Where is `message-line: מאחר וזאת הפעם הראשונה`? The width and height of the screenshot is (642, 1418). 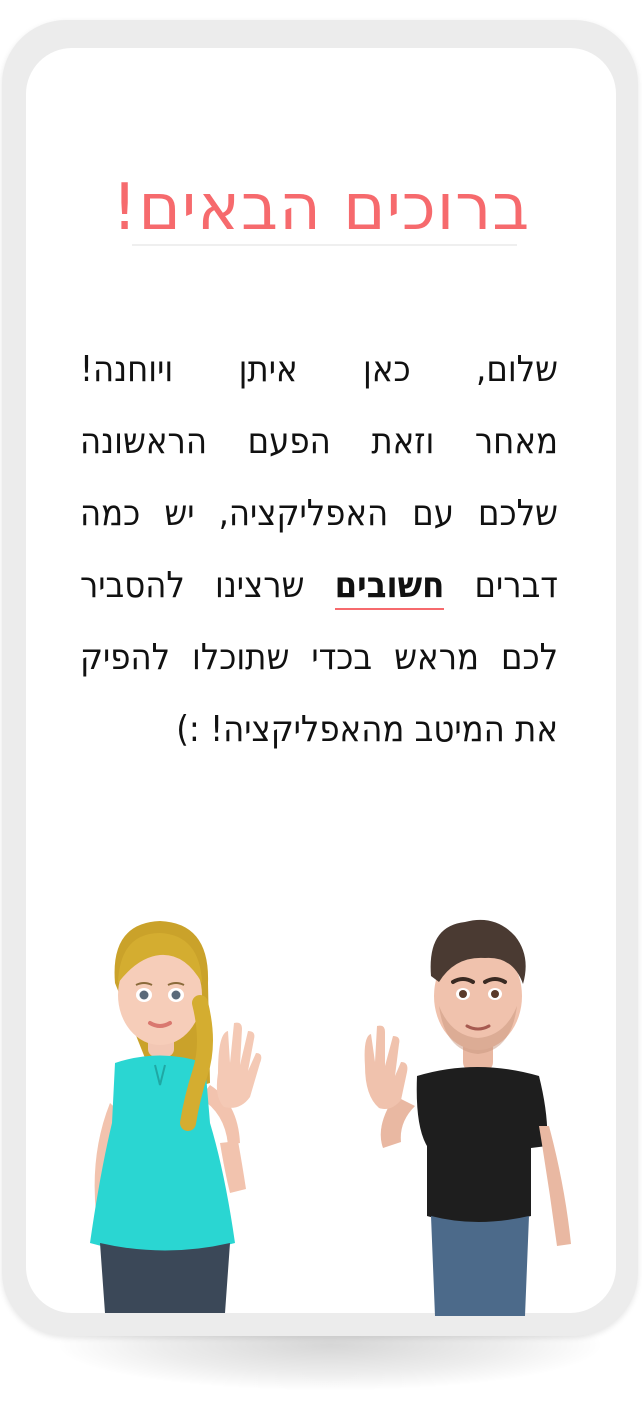
message-line: מאחר וזאת הפעם הראשונה is located at coordinates (319, 441).